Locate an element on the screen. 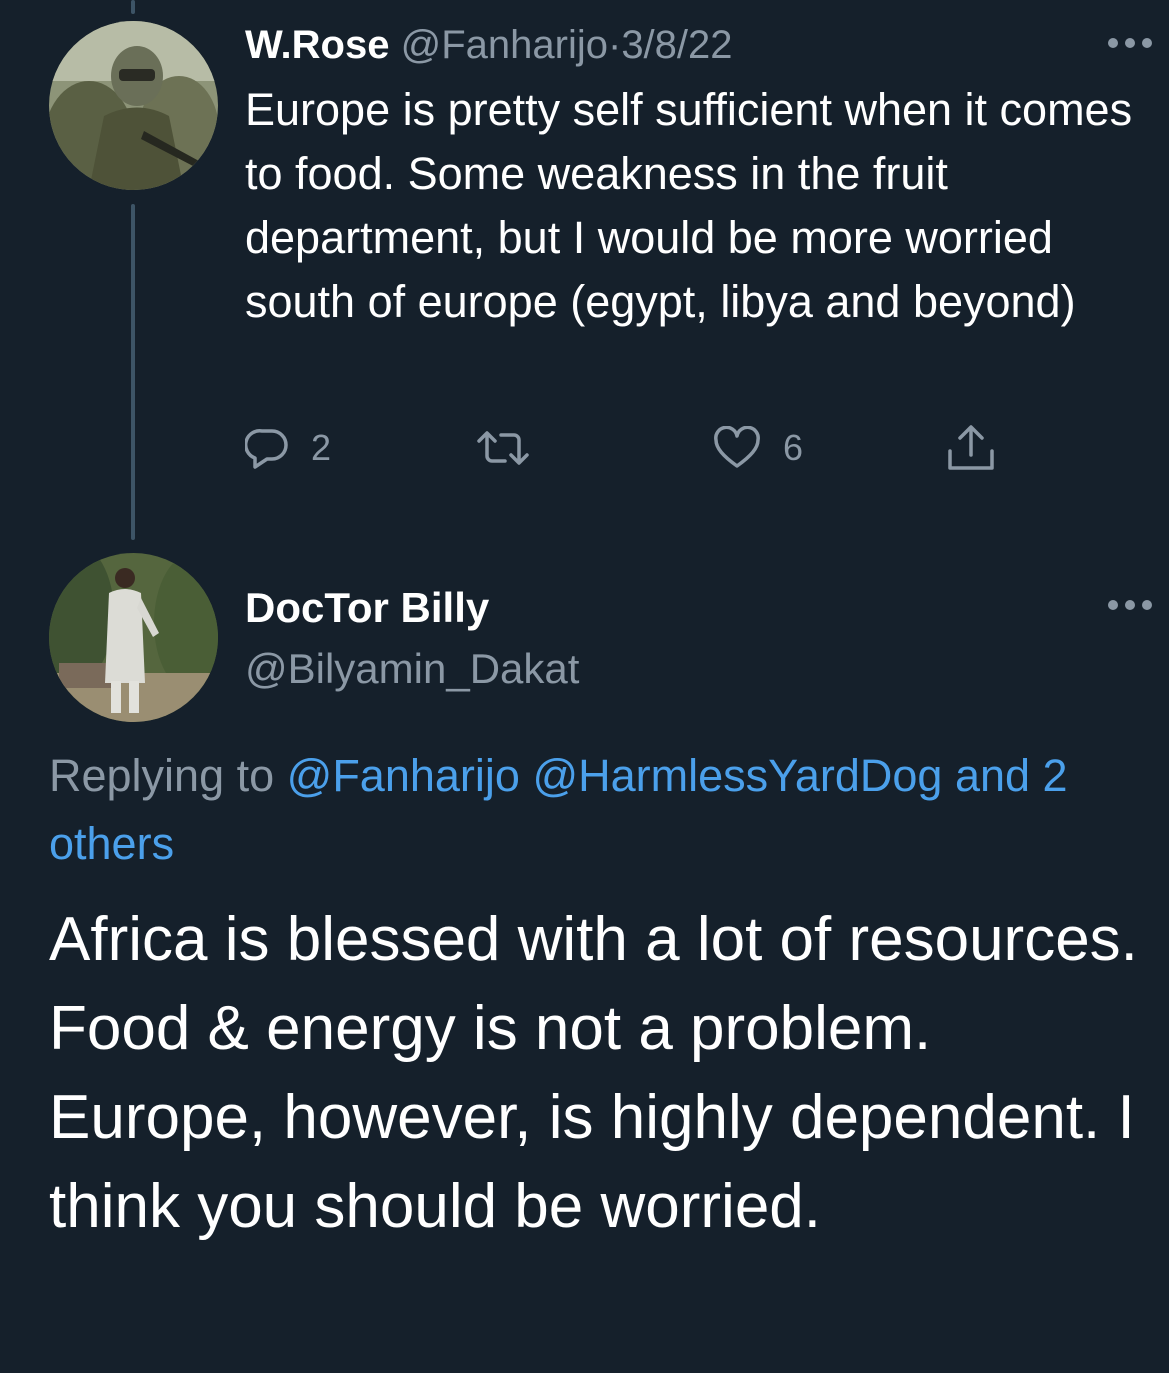  tweet2-avatar is located at coordinates (133, 637).